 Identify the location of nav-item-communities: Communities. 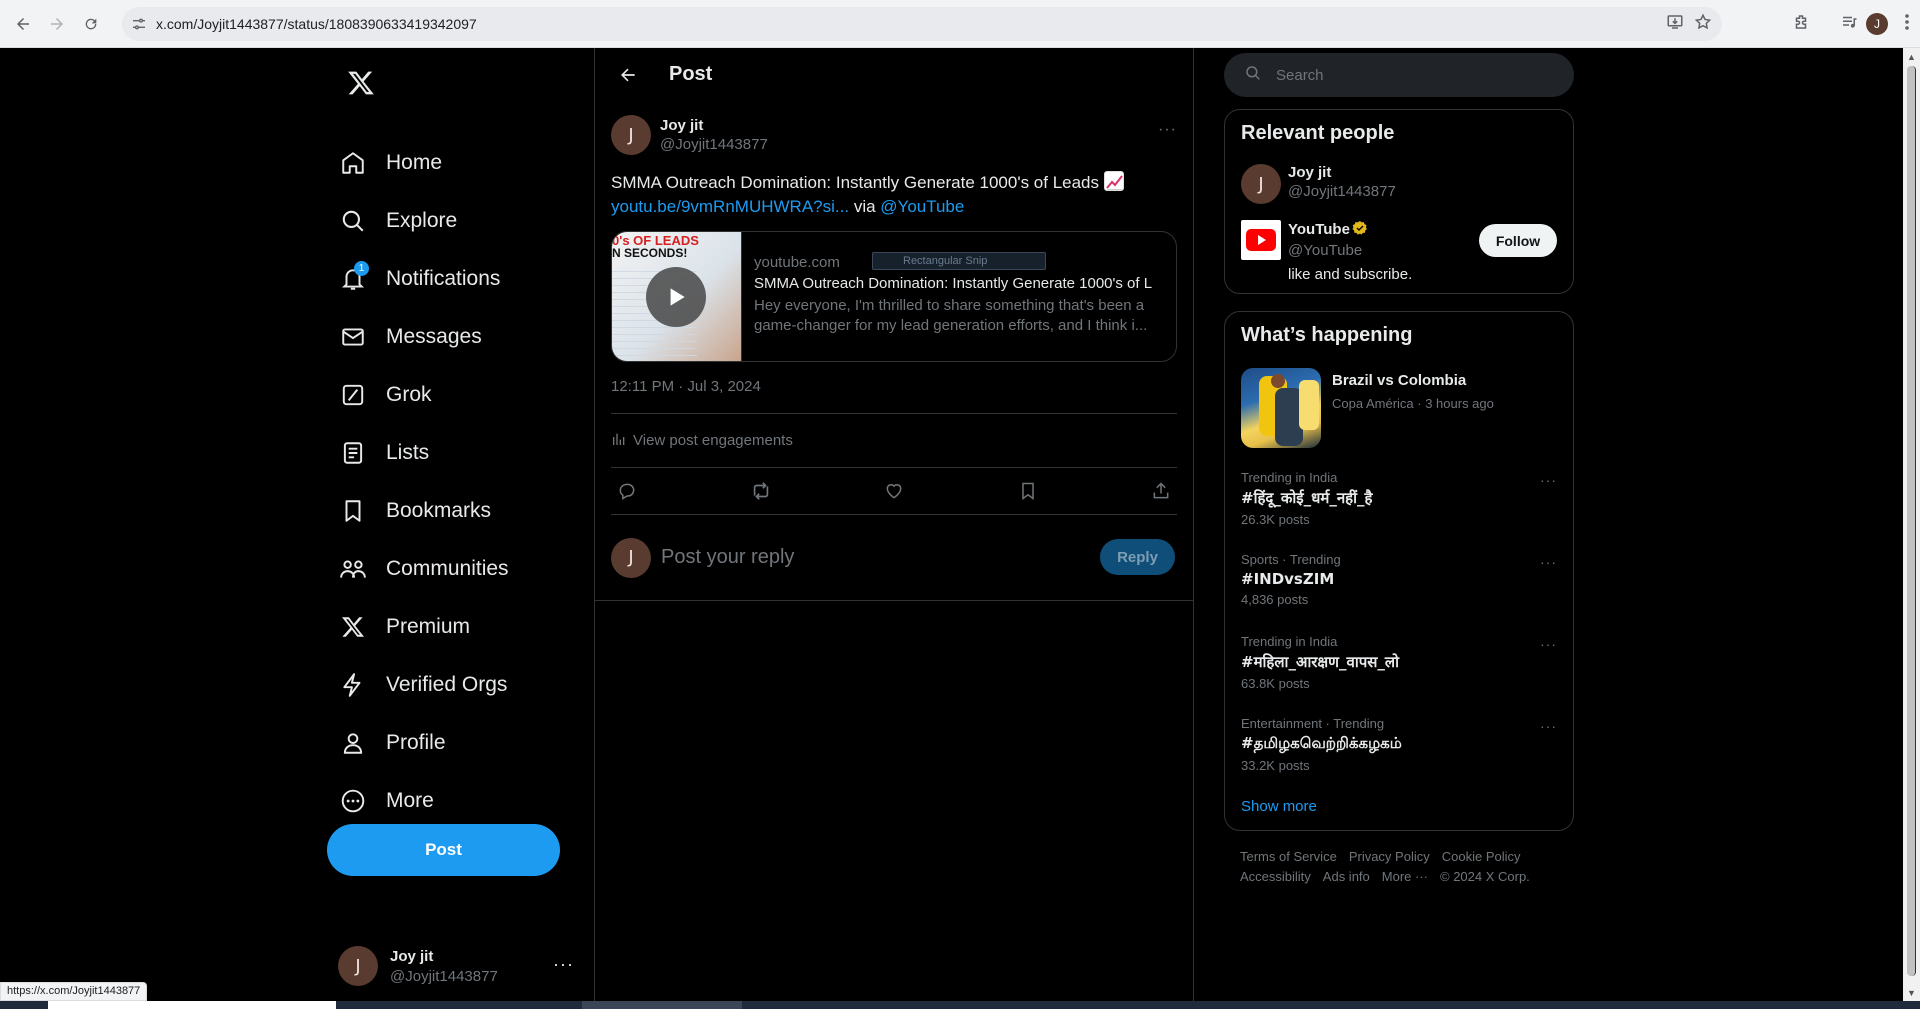
(457, 569).